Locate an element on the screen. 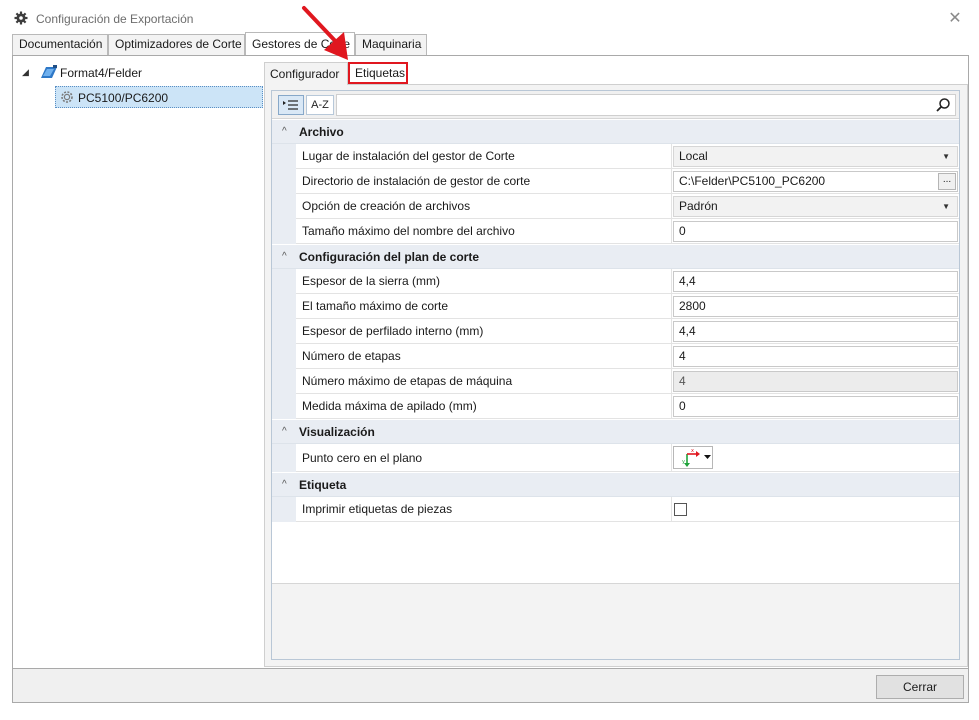 This screenshot has width=979, height=720. zero-point-picker: y x is located at coordinates (693, 457).